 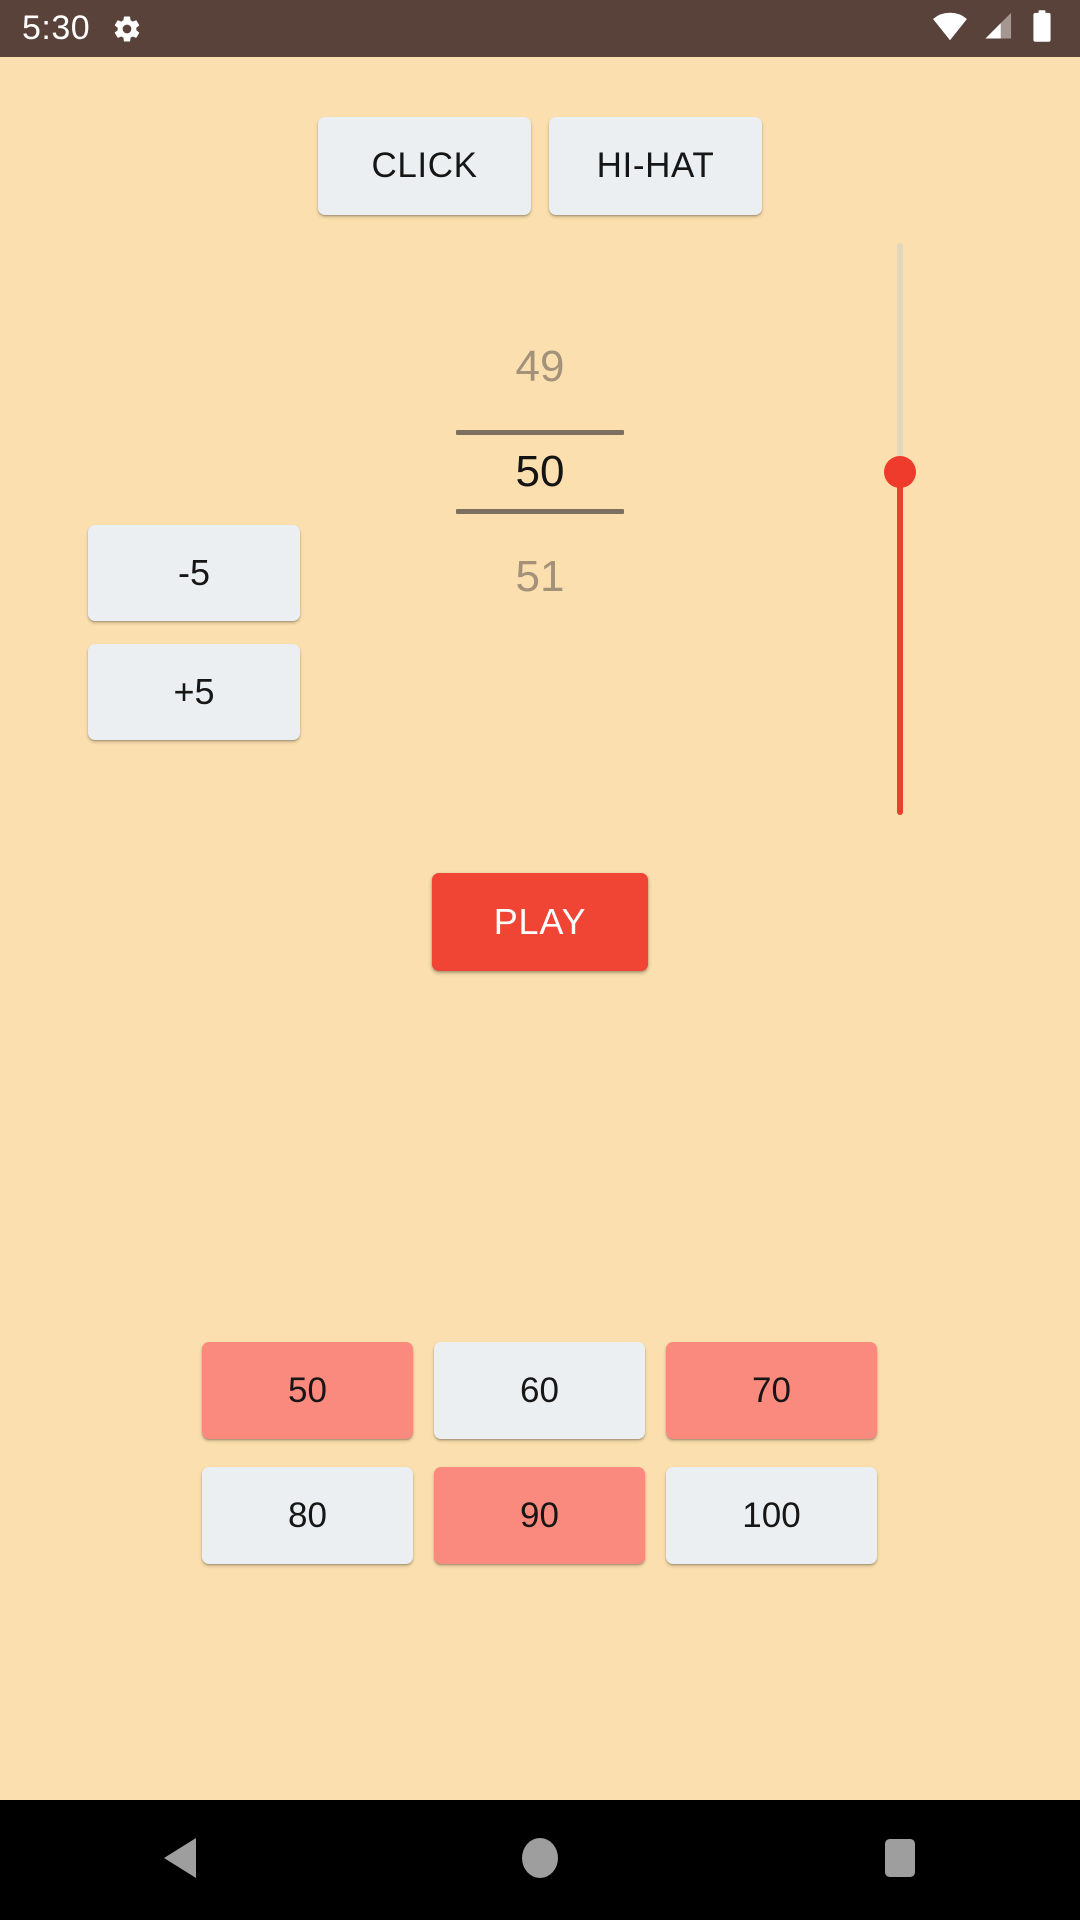 What do you see at coordinates (539, 1515) in the screenshot?
I see `preset-button-90: 90` at bounding box center [539, 1515].